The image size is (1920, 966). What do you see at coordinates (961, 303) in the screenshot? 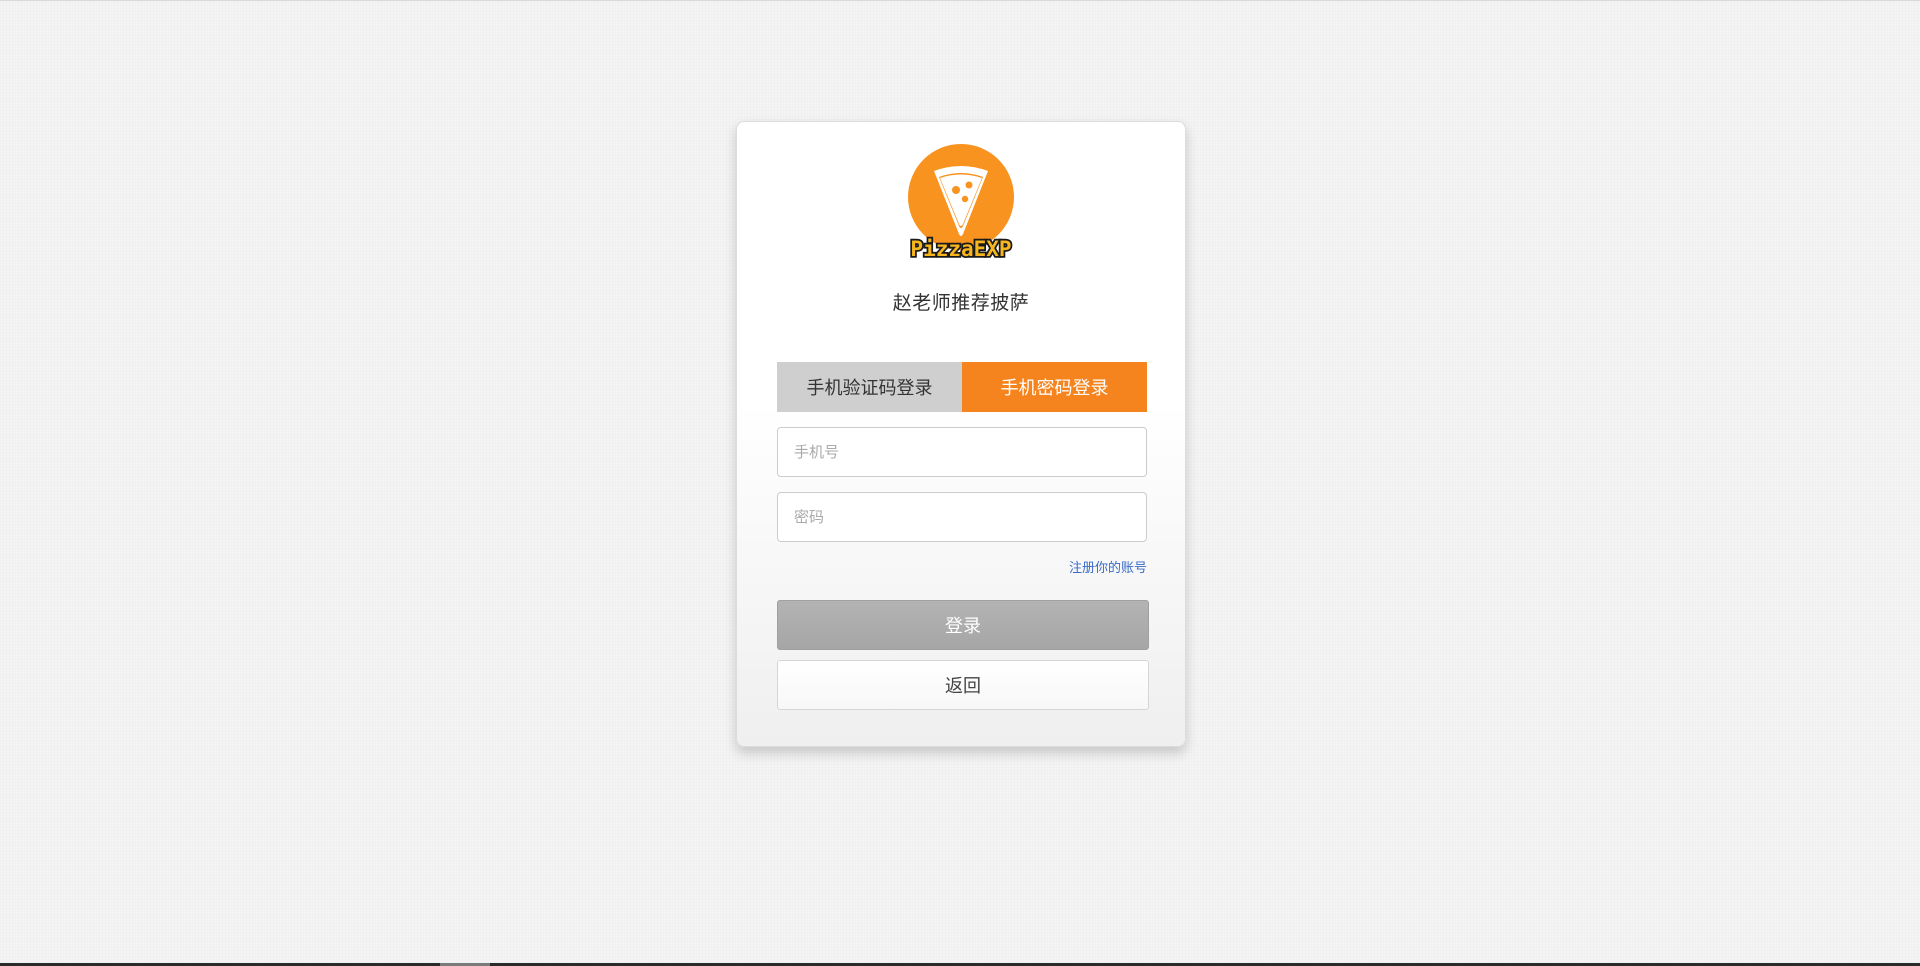
I see `brand-title: 赵老师推荐披萨` at bounding box center [961, 303].